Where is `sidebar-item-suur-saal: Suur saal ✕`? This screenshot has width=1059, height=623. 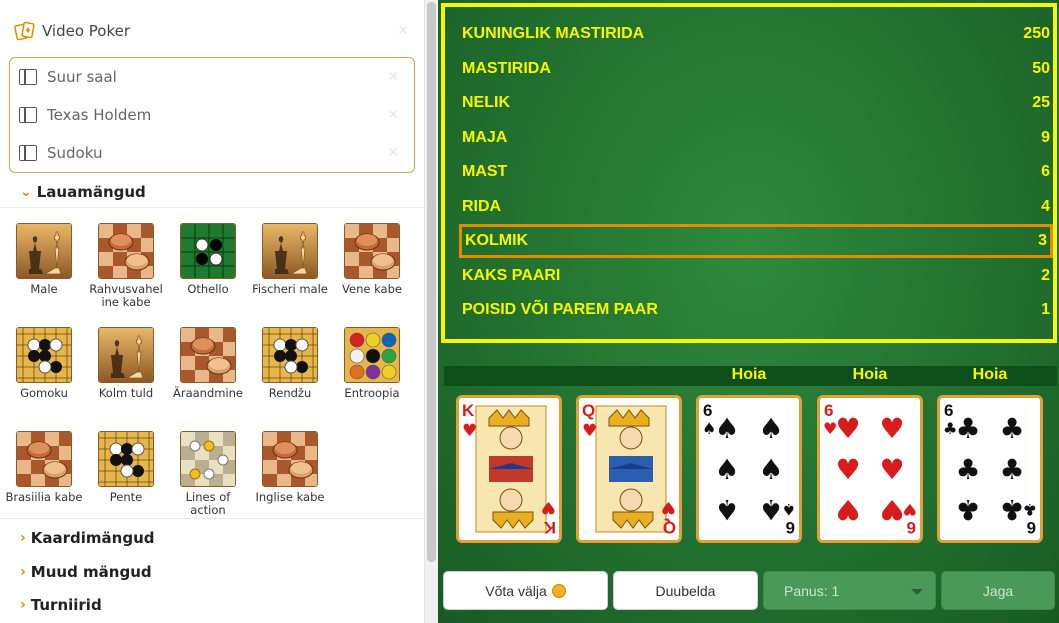
sidebar-item-suur-saal: Suur saal ✕ is located at coordinates (209, 77).